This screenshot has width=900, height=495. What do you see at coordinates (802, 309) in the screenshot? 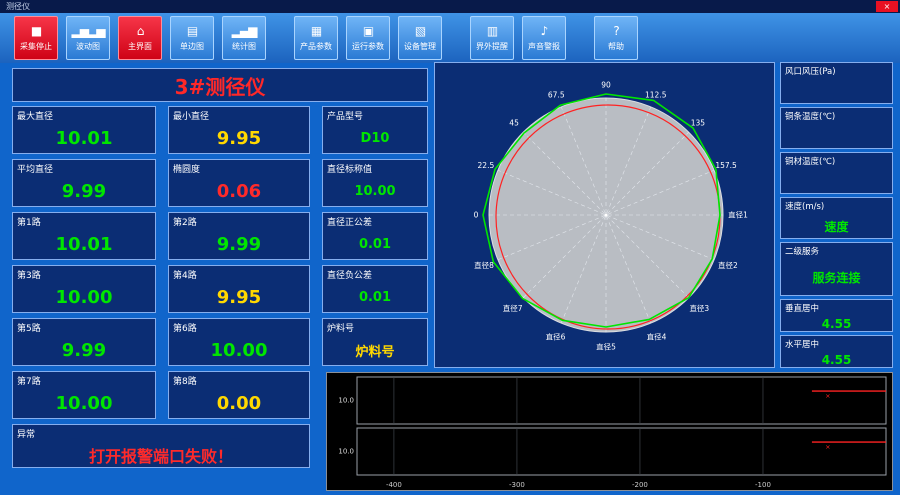
I see `status-label: 垂直居中` at bounding box center [802, 309].